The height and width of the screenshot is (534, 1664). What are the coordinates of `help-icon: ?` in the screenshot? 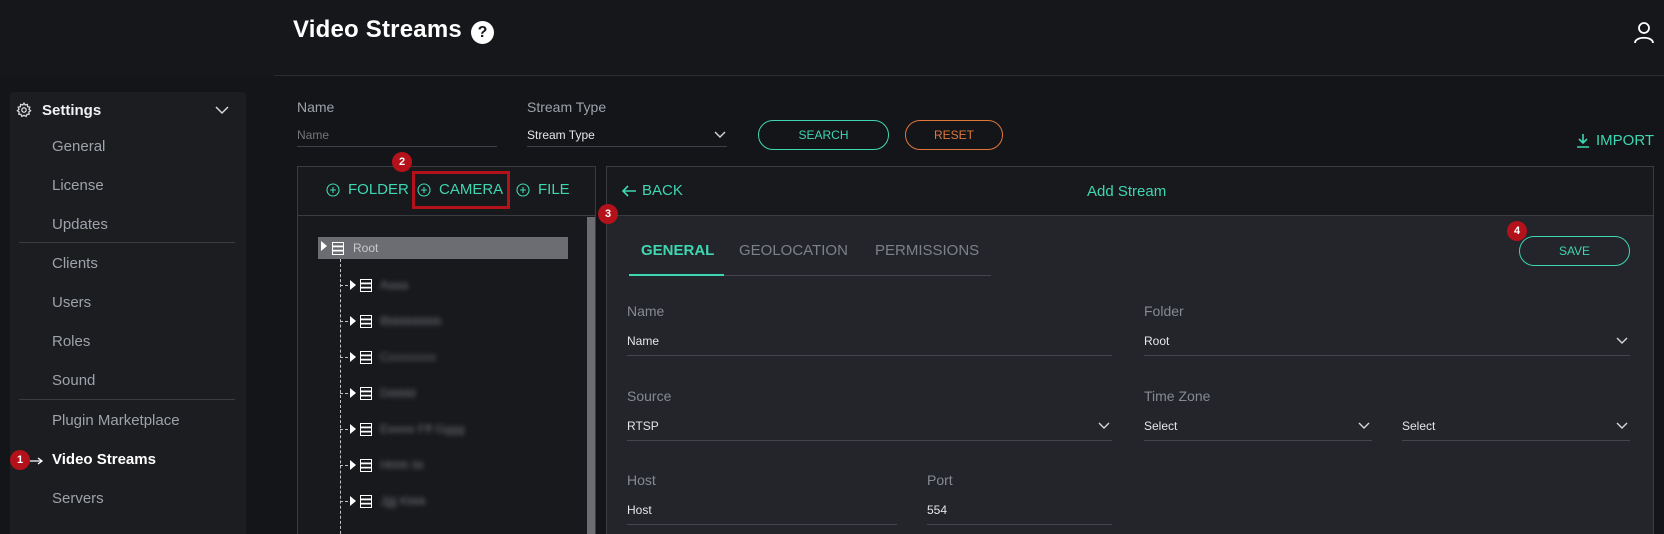 It's located at (482, 32).